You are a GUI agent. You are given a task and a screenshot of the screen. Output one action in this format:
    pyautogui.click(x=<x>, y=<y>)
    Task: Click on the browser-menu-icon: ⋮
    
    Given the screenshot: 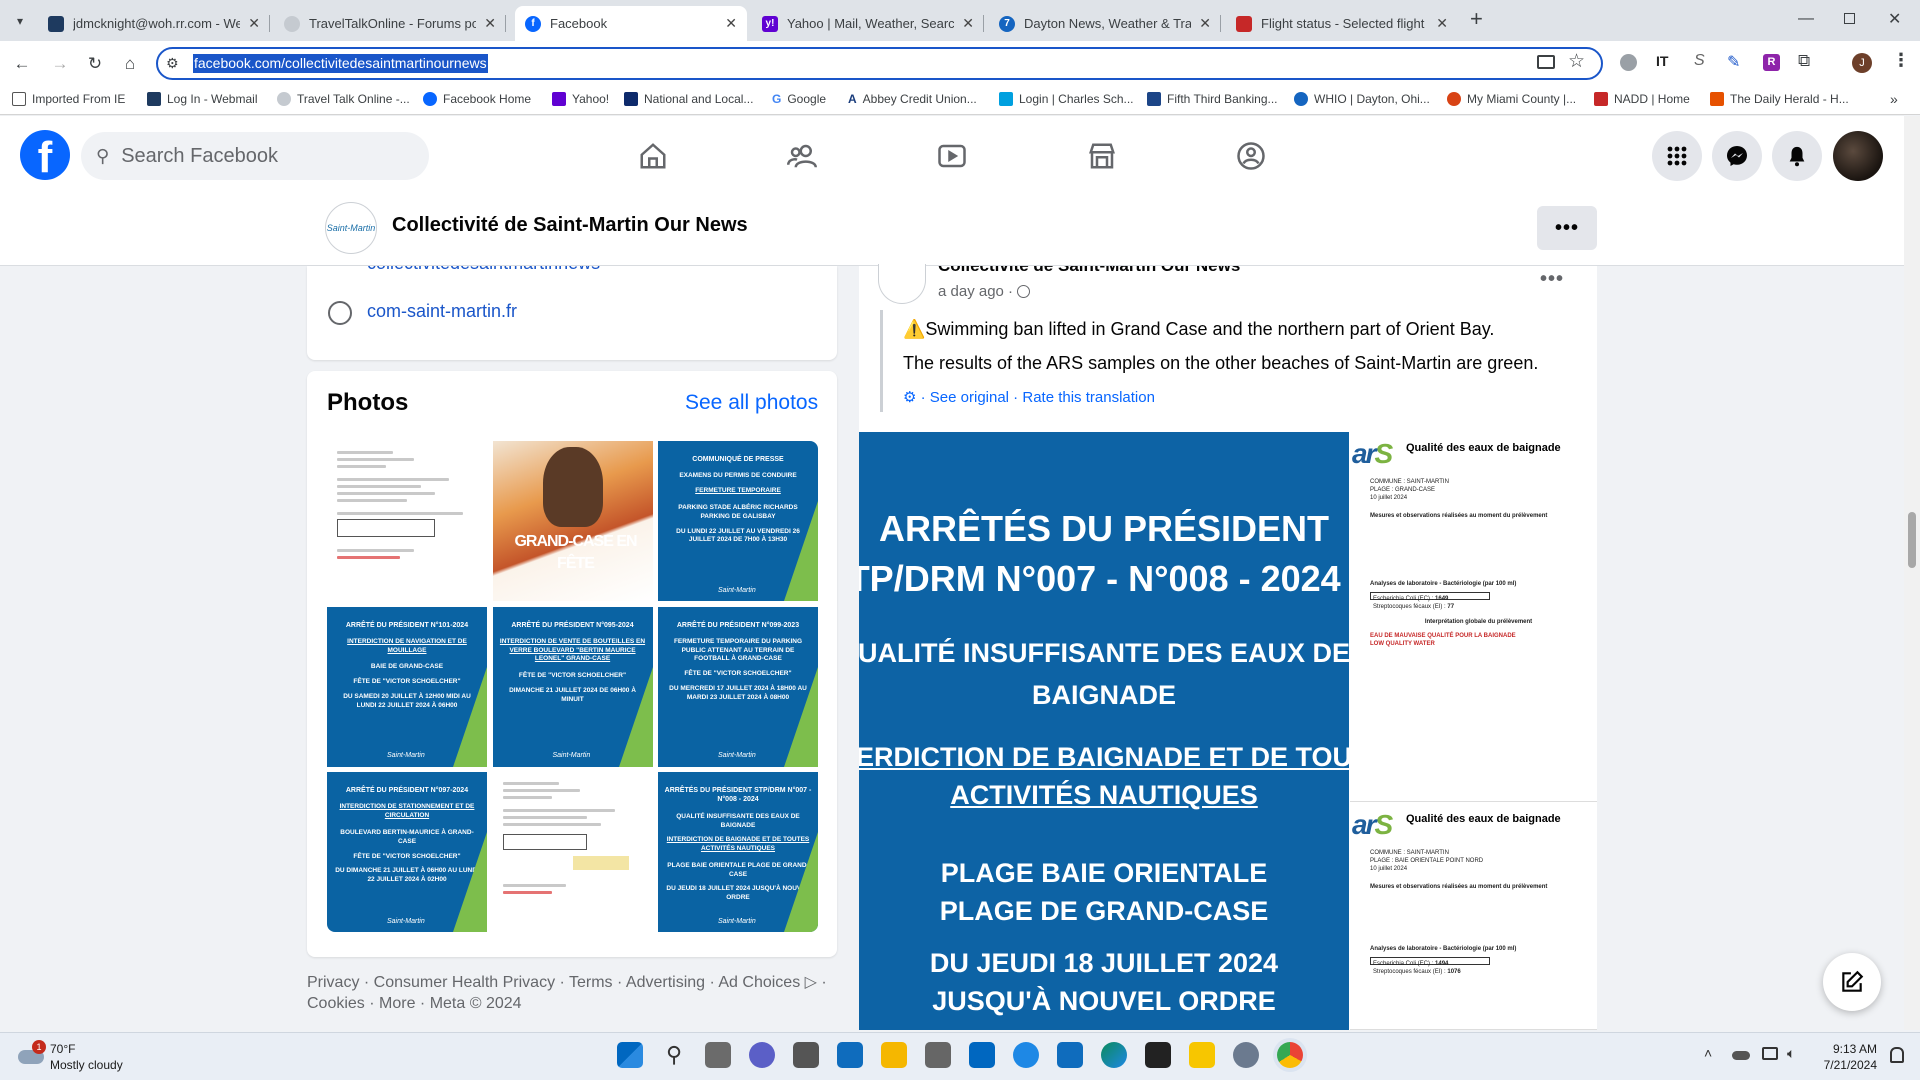 What is the action you would take?
    pyautogui.click(x=1901, y=60)
    